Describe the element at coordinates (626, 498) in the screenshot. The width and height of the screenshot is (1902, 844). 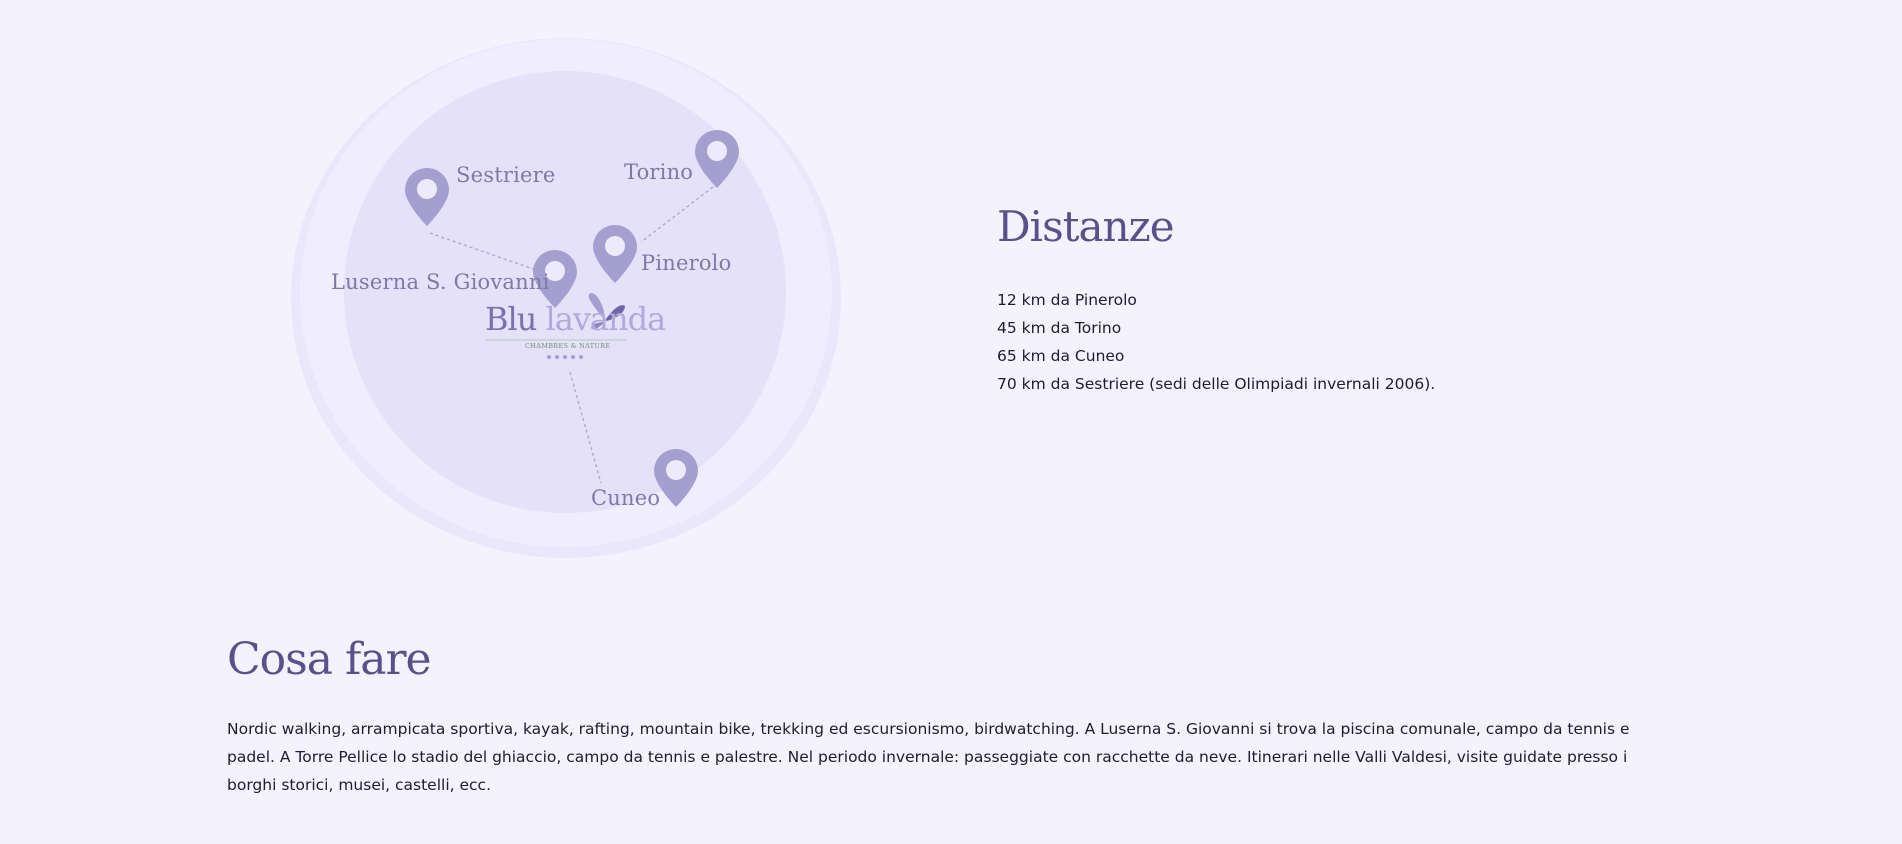
I see `map-label-cuneo: Cuneo` at that location.